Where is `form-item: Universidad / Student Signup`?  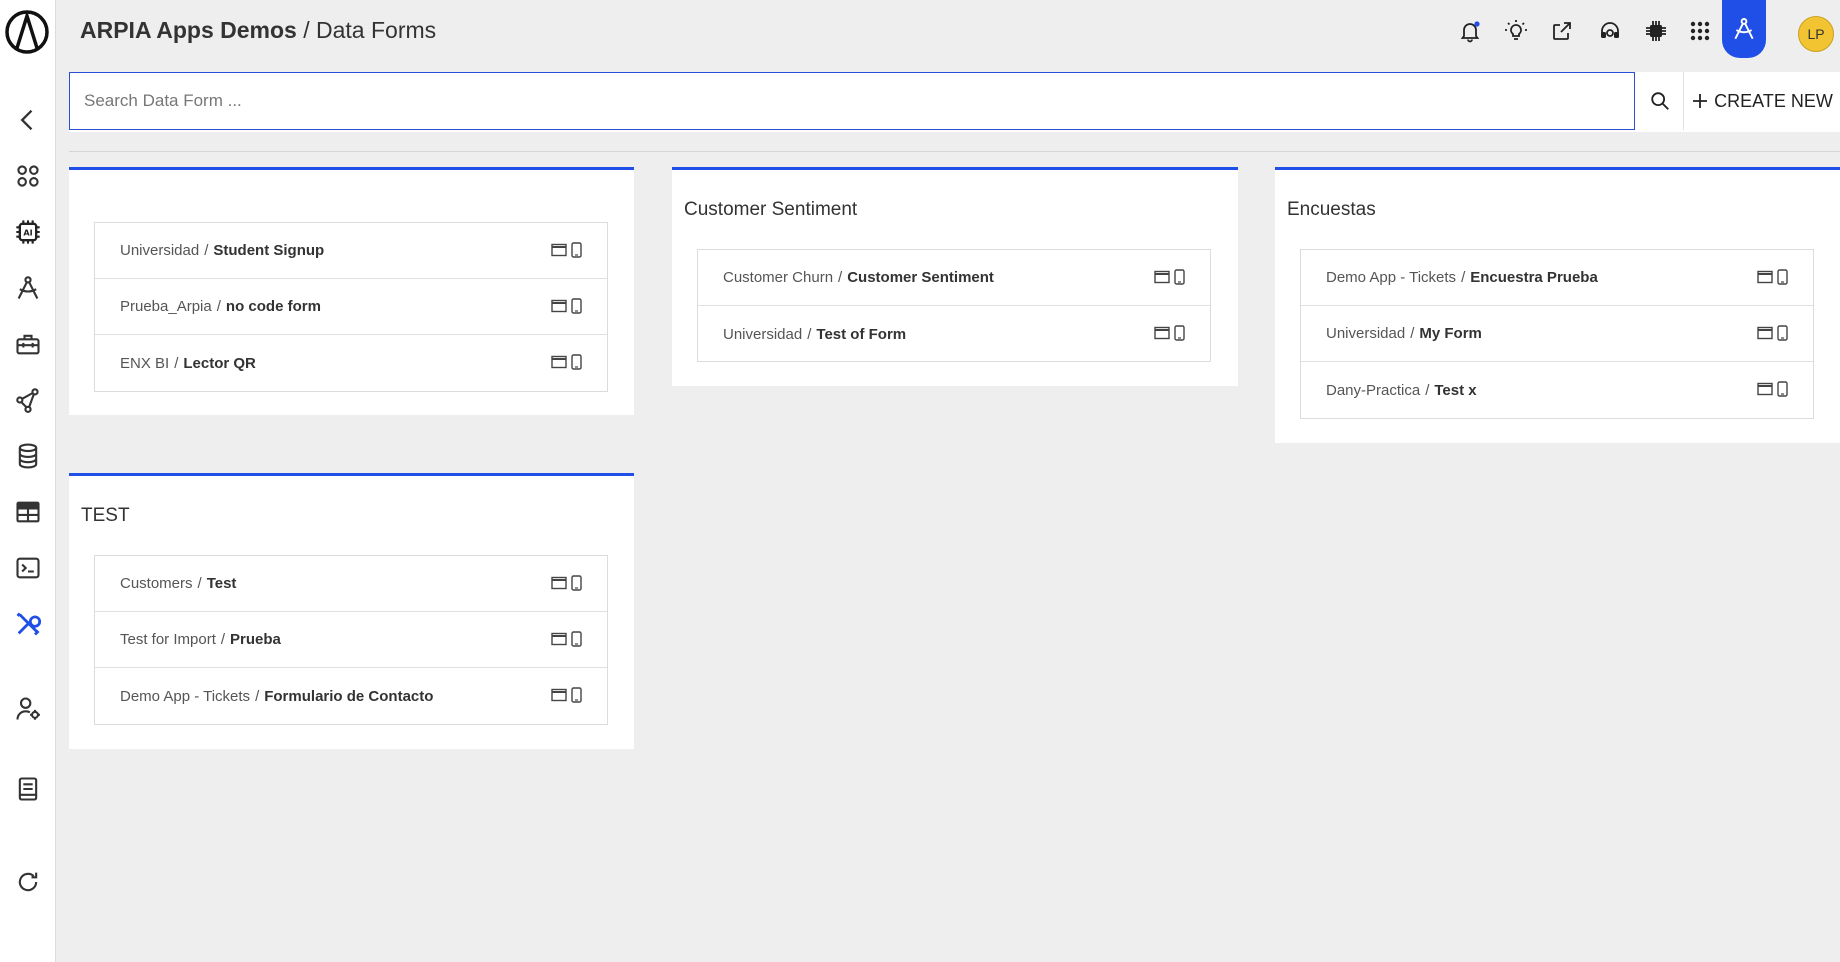 form-item: Universidad / Student Signup is located at coordinates (351, 251).